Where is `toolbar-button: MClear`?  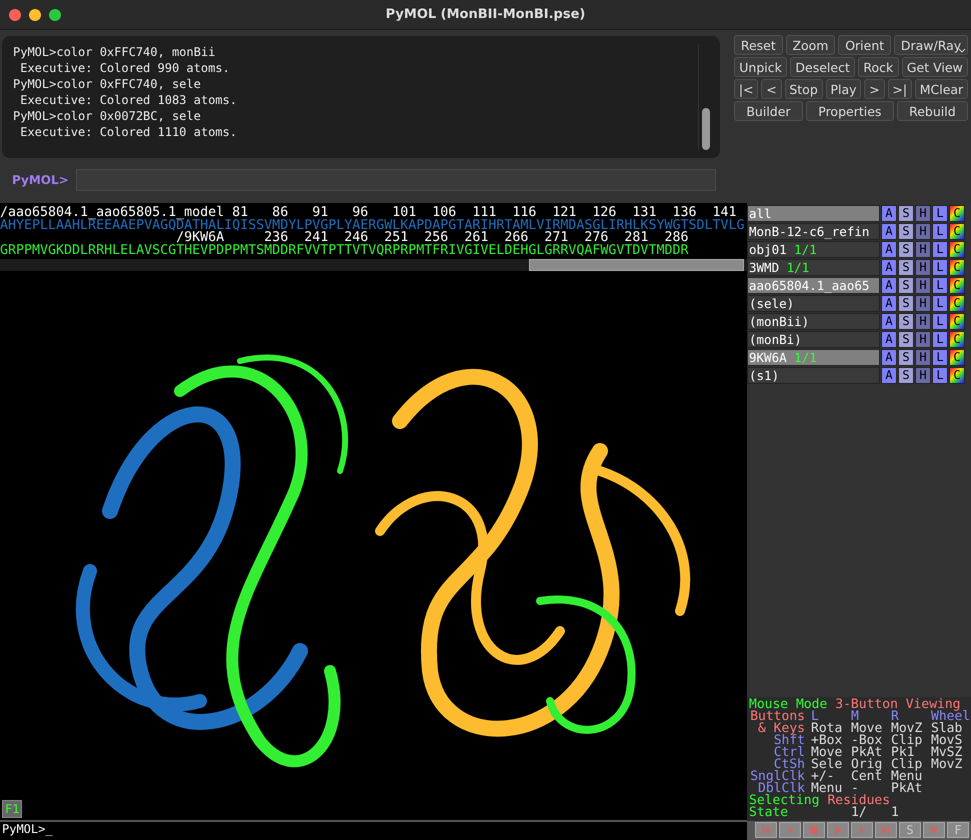 toolbar-button: MClear is located at coordinates (941, 89).